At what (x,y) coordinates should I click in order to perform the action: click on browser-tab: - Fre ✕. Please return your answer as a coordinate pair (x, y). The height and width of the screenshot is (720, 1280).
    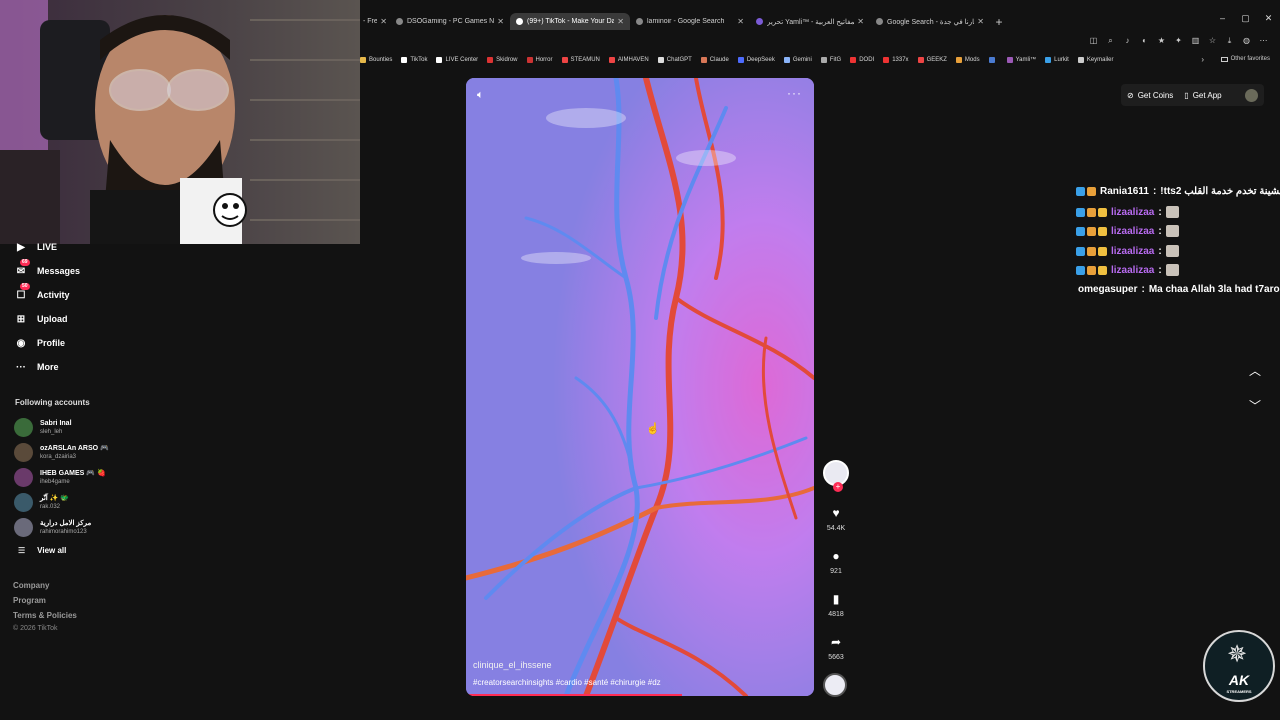
    Looking at the image, I should click on (375, 21).